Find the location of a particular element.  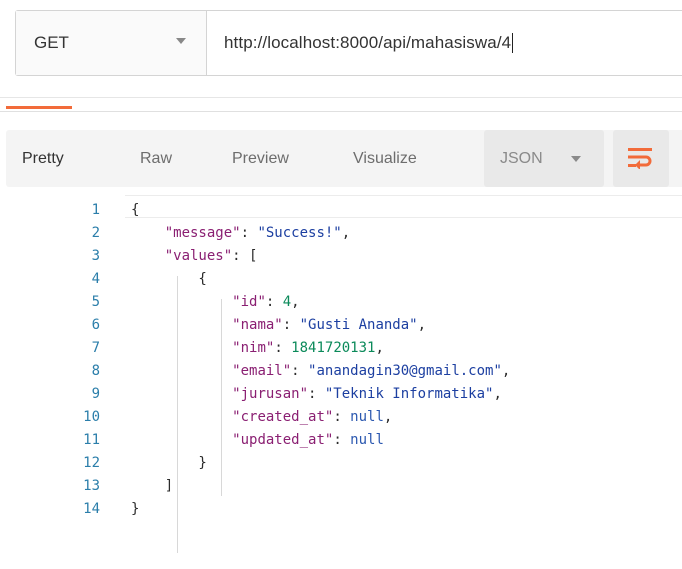

url-input: http://localhost:8000/api/mahasiswa/4 is located at coordinates (444, 43).